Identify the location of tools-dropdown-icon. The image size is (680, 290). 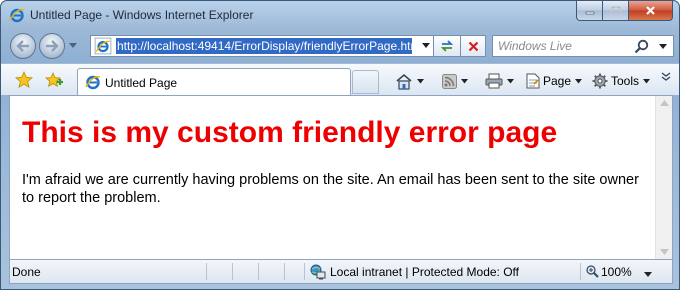
(647, 81).